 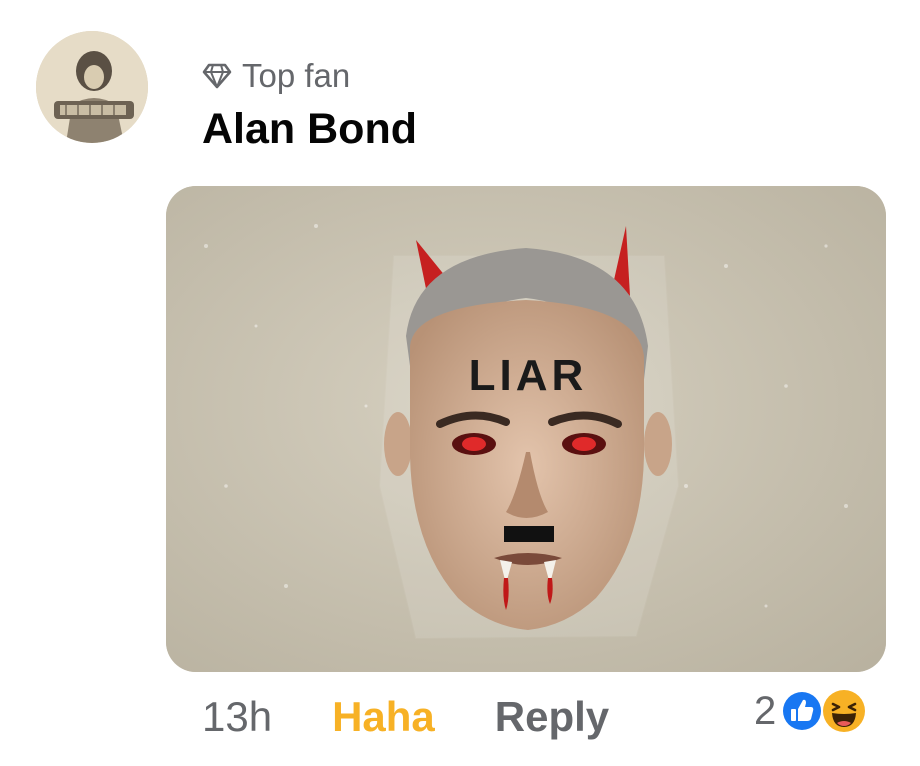 What do you see at coordinates (309, 129) in the screenshot?
I see `author-name: Alan Bond` at bounding box center [309, 129].